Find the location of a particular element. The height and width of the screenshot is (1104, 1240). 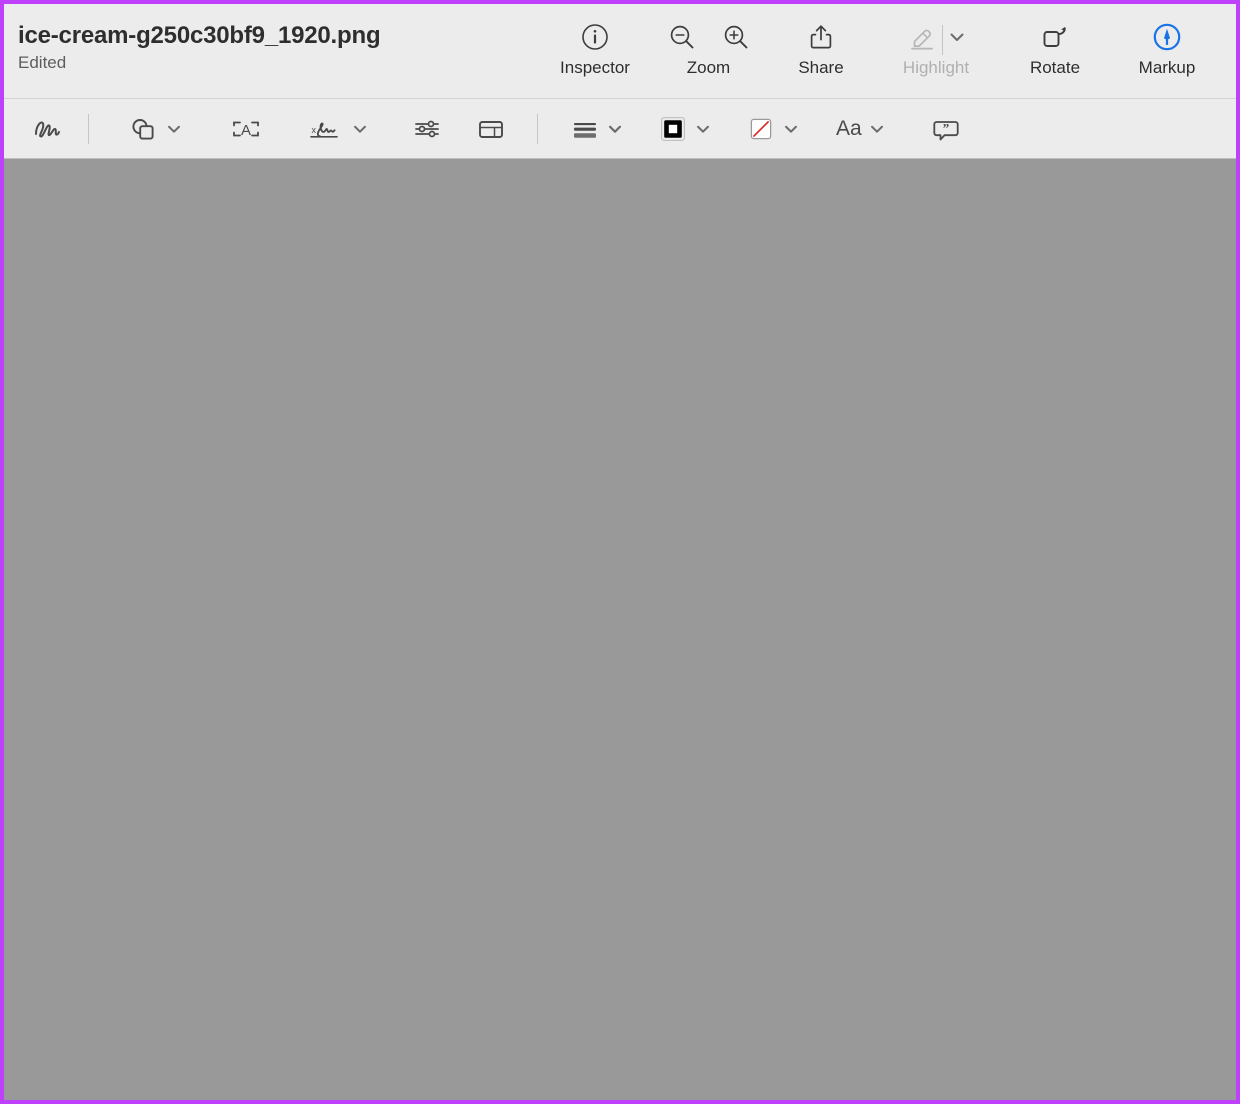

page-title: ice-cream-g250c30bf9_1920.png is located at coordinates (199, 35).